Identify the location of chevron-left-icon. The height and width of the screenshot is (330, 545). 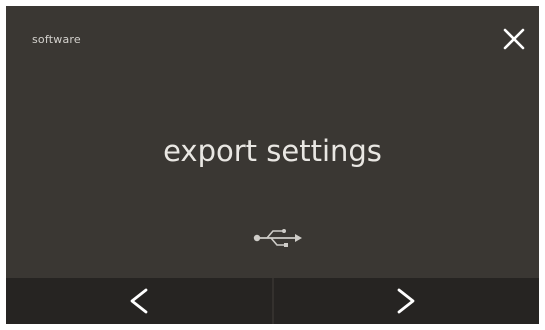
(139, 301).